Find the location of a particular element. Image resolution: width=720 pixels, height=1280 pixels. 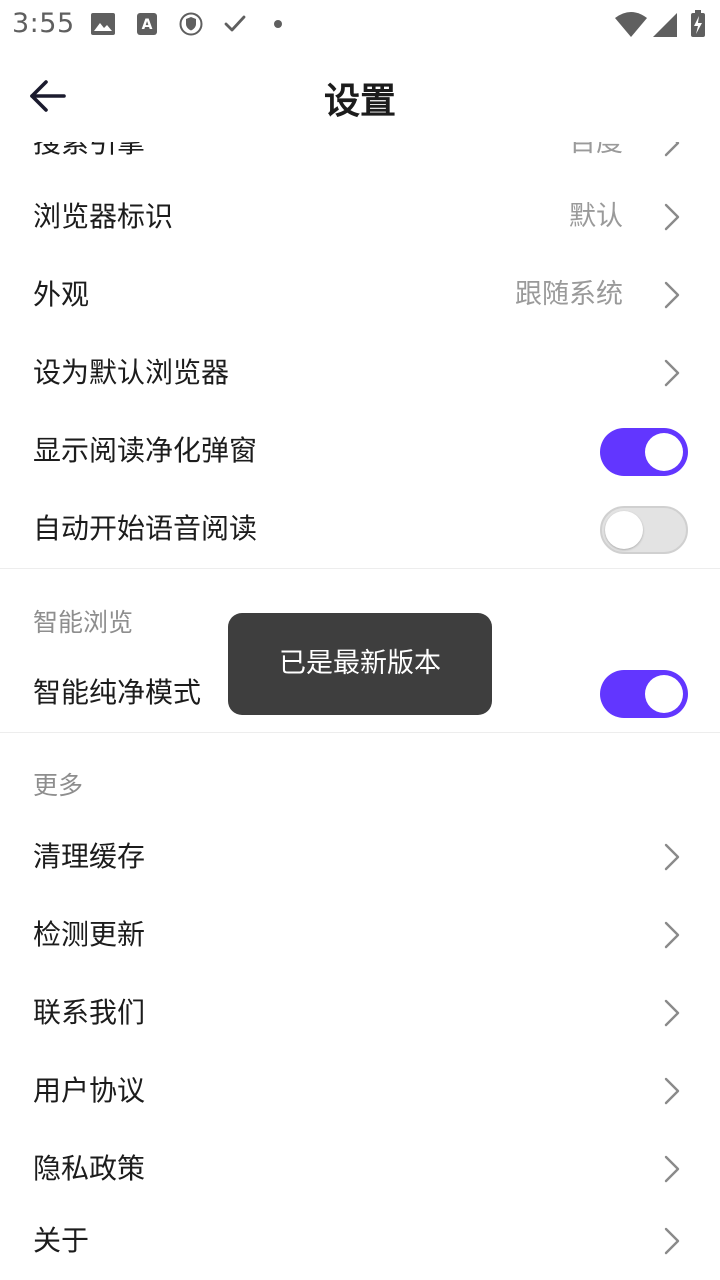

settings-row-reader-popup: 显示阅读净化弹窗 is located at coordinates (360, 451).